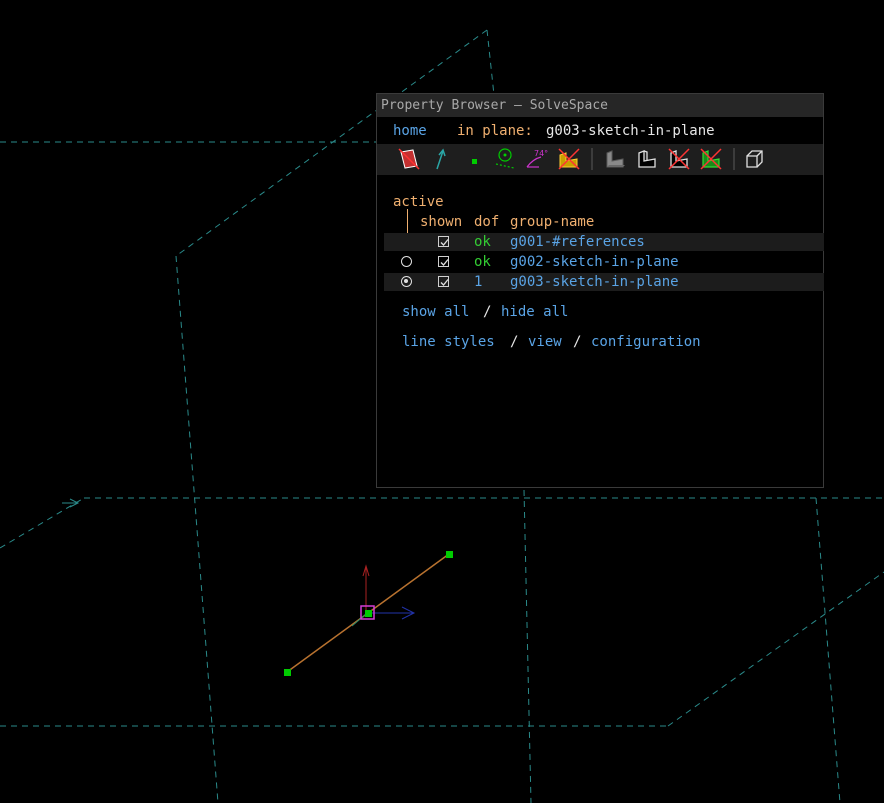 This screenshot has height=803, width=884. What do you see at coordinates (487, 222) in the screenshot?
I see `dof-column-header: dof` at bounding box center [487, 222].